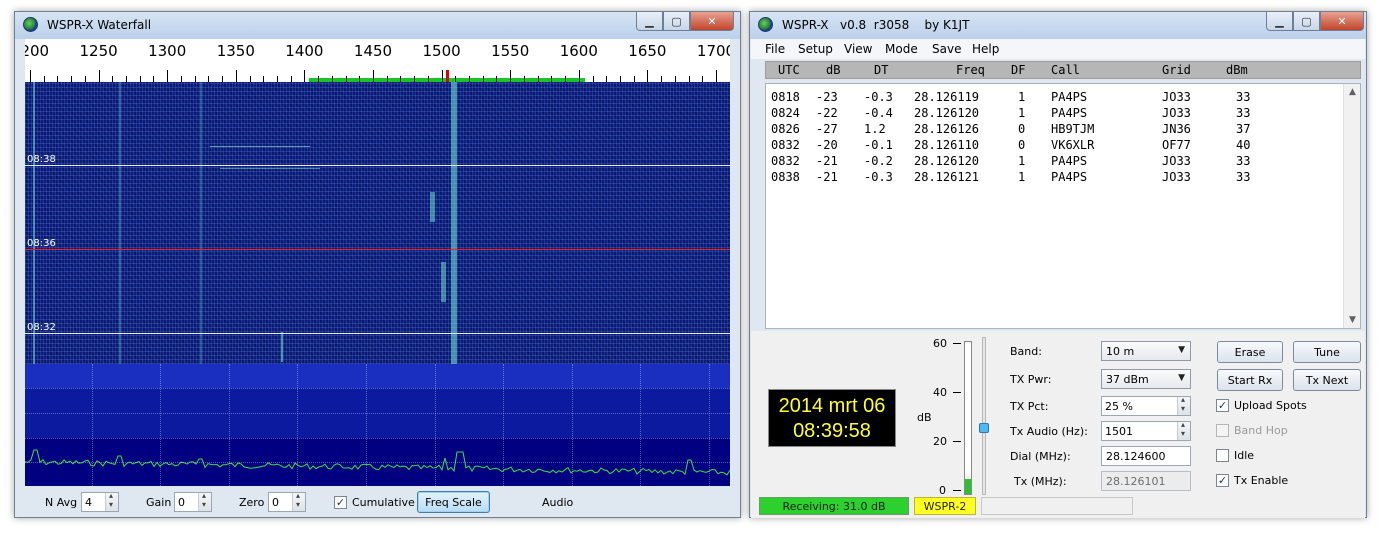  Describe the element at coordinates (1222, 480) in the screenshot. I see `tx-enable-checkbox: ✓` at that location.